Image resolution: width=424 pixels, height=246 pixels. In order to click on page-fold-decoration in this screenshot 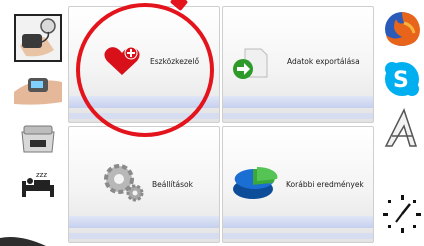, I will do `click(23, 241)`.